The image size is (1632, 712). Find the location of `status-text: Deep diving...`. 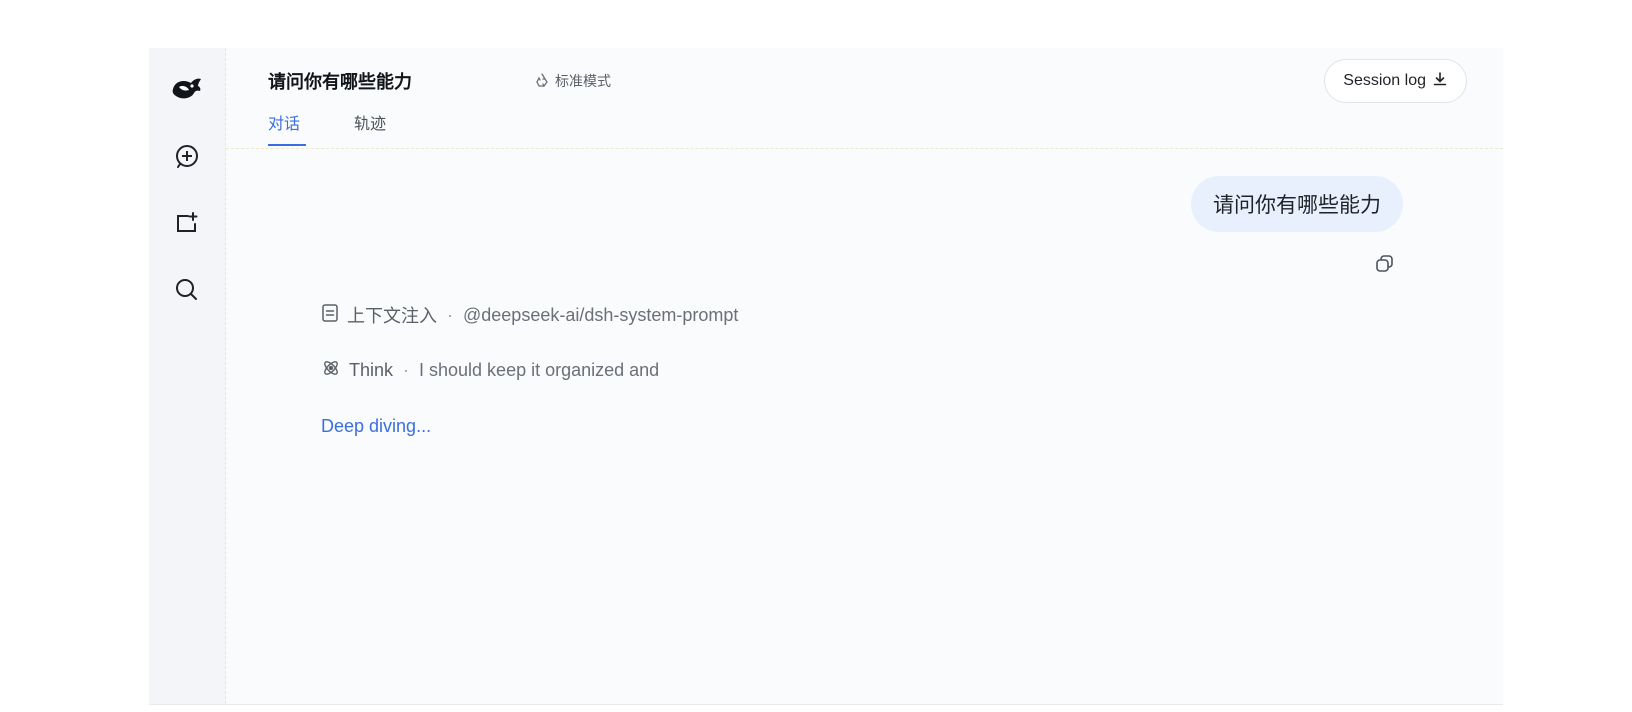

status-text: Deep diving... is located at coordinates (376, 426).